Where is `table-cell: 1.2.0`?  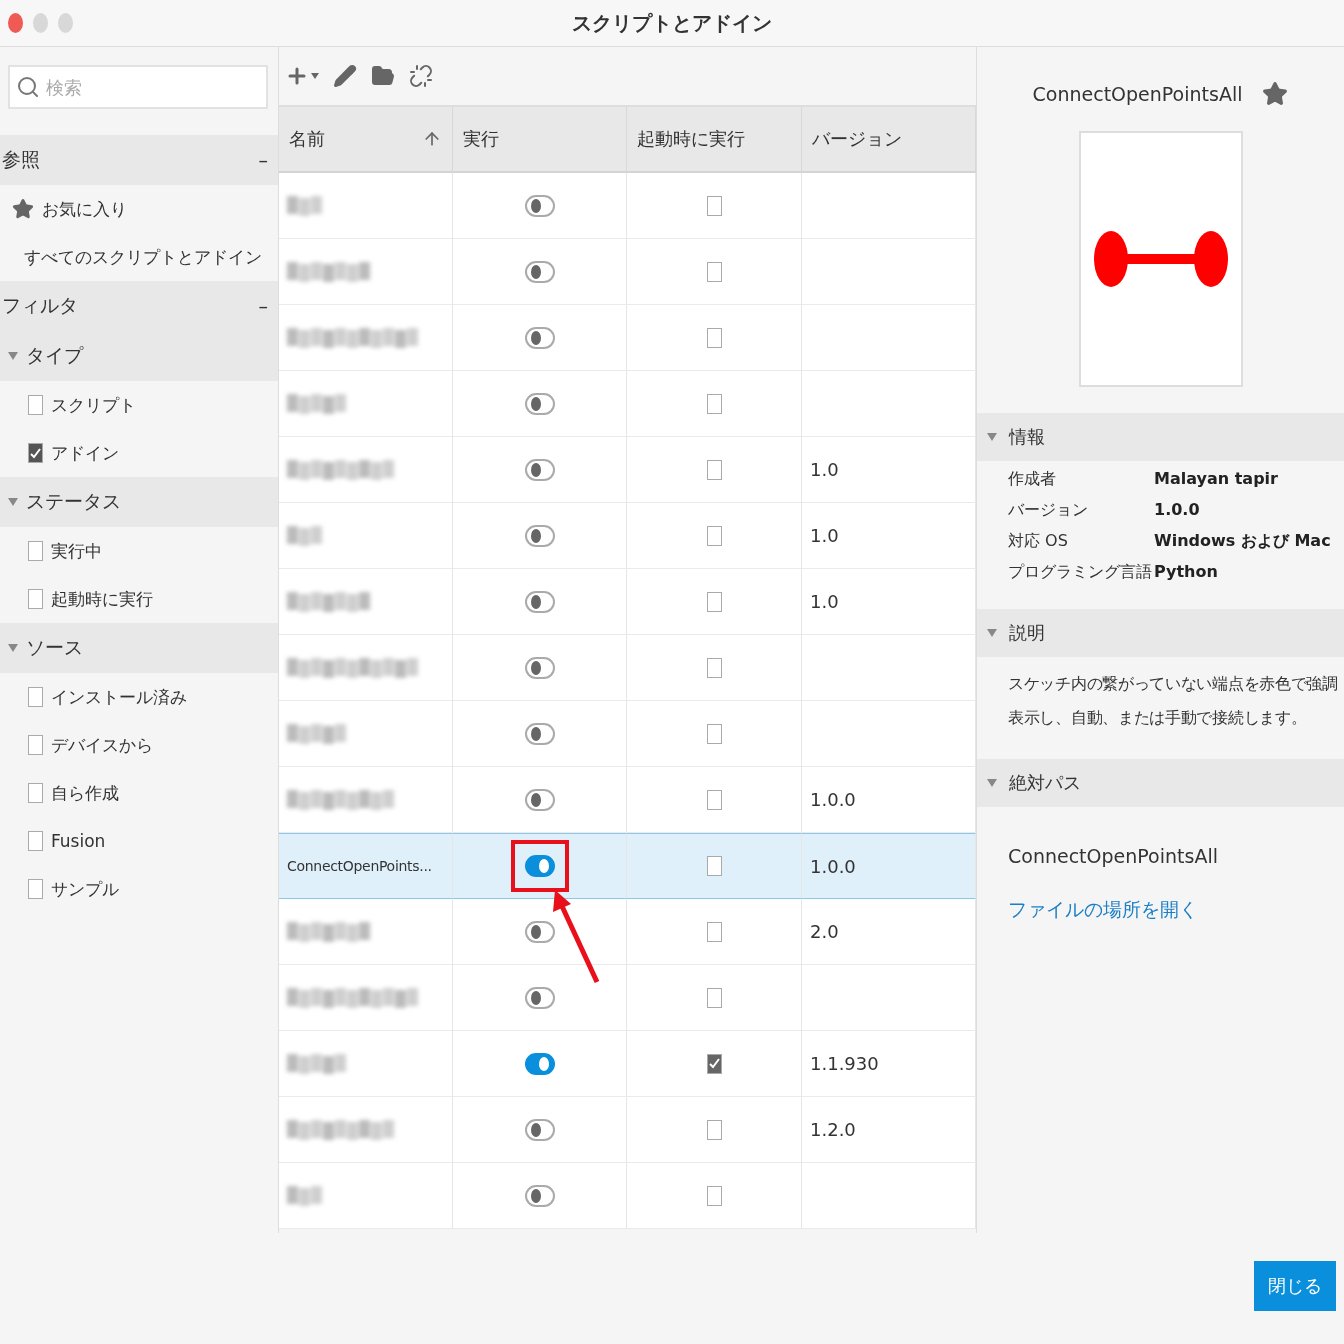 table-cell: 1.2.0 is located at coordinates (889, 1130).